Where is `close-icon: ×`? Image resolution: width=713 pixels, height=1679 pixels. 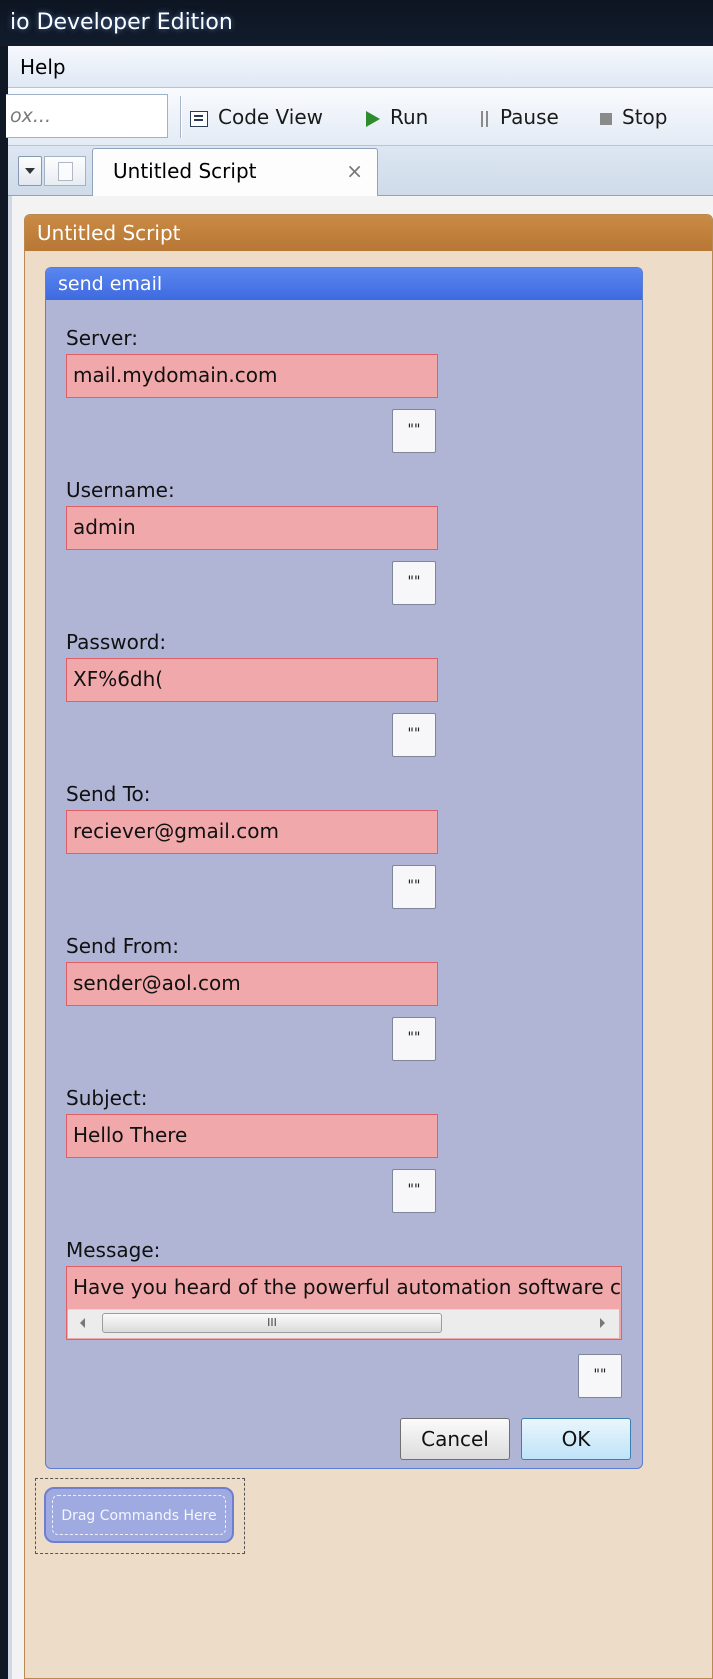
close-icon: × is located at coordinates (354, 171).